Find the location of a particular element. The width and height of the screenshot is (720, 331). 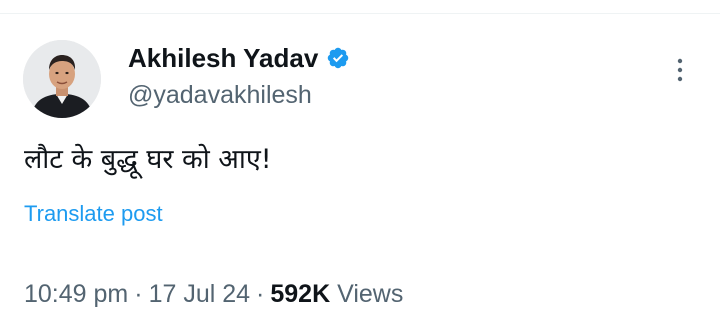

author-display-name: Akhilesh Yadav is located at coordinates (239, 58).